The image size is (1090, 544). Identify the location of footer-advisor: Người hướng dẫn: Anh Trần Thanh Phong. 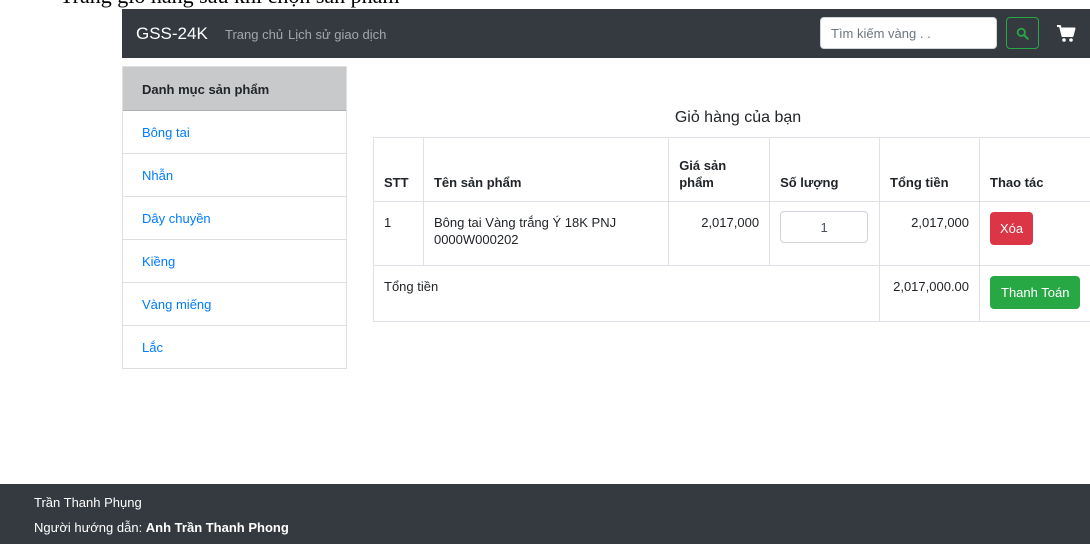
(161, 527).